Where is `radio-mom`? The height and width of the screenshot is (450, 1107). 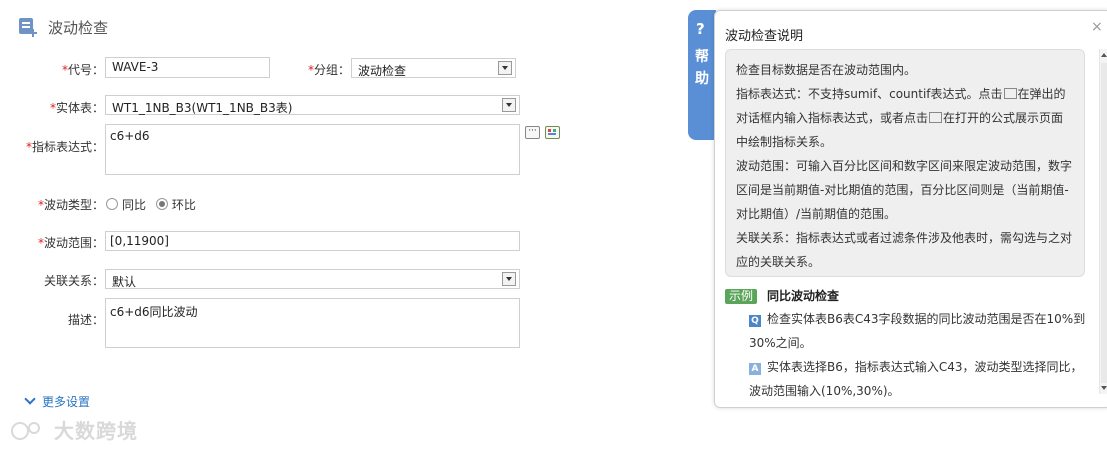 radio-mom is located at coordinates (161, 204).